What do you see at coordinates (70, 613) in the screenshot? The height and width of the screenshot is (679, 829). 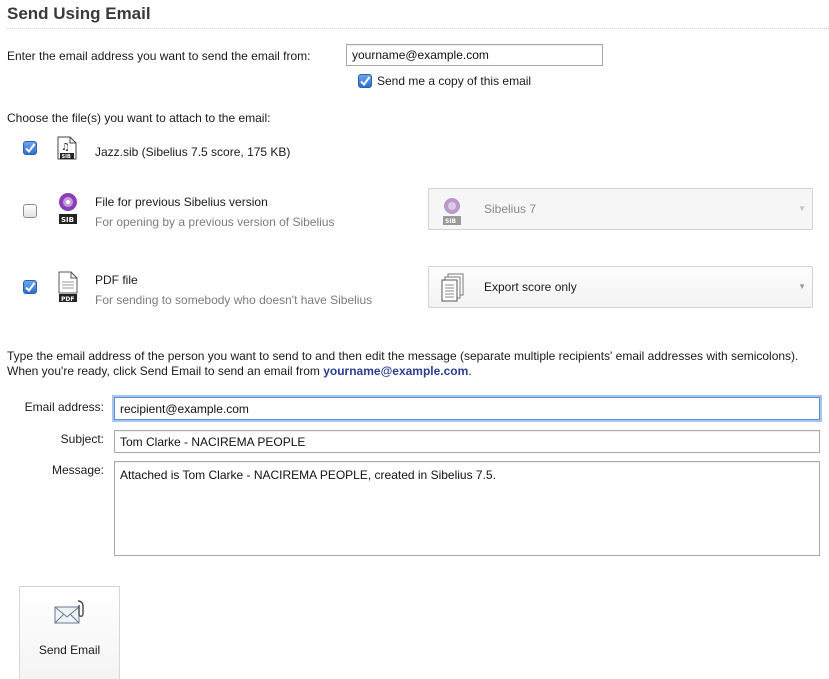 I see `envelope-attachment-icon` at bounding box center [70, 613].